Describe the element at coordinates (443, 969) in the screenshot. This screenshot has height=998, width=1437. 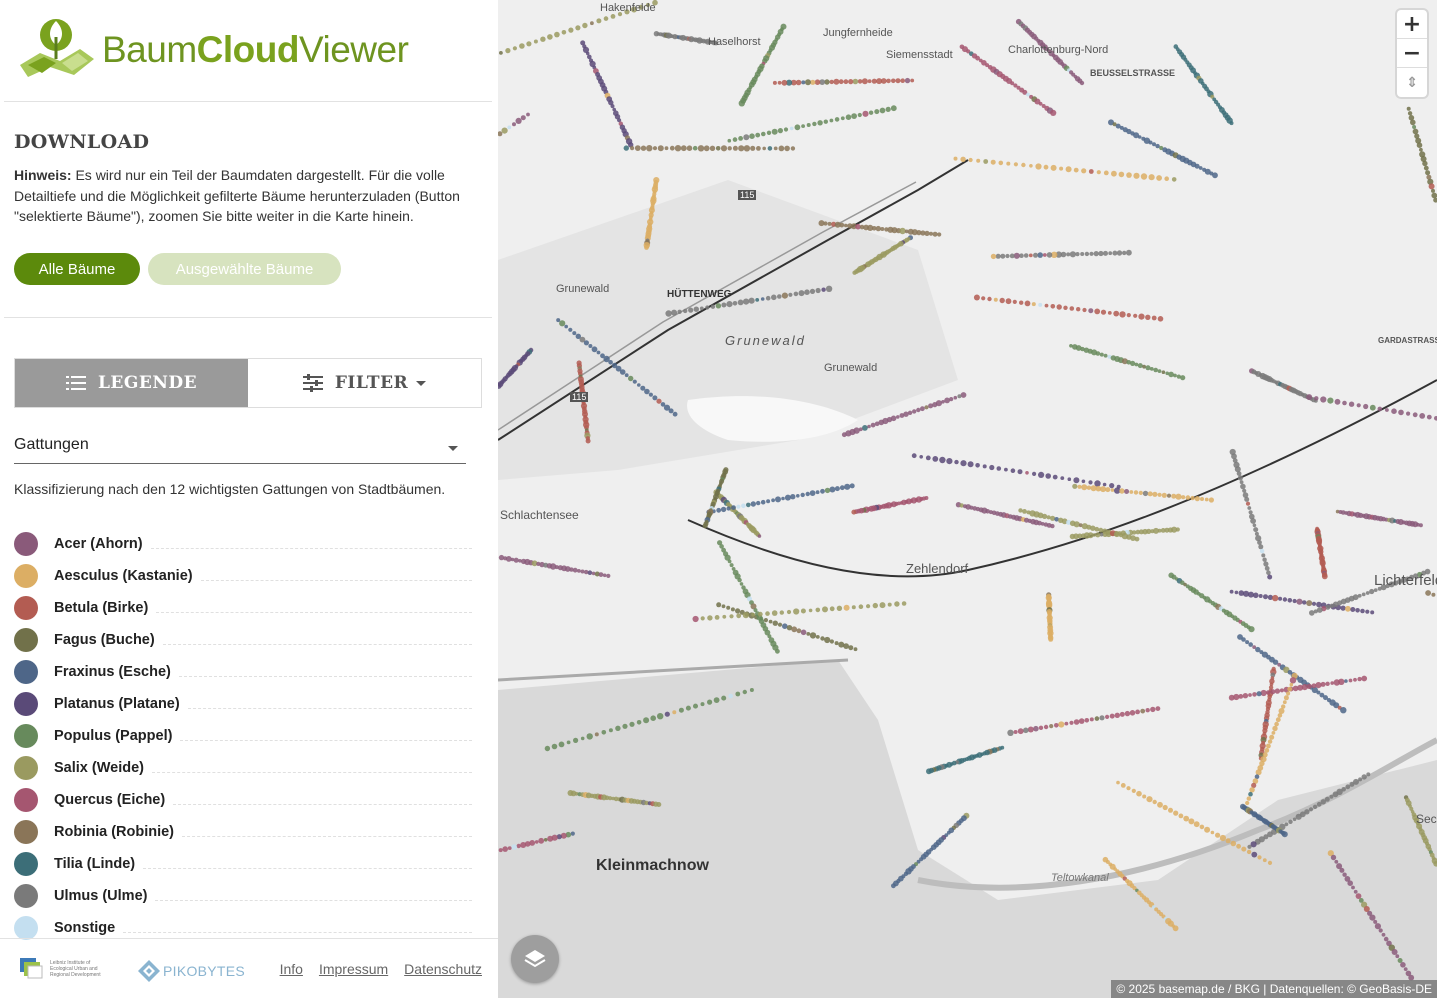
I see `datenschutz-link: Datenschutz` at that location.